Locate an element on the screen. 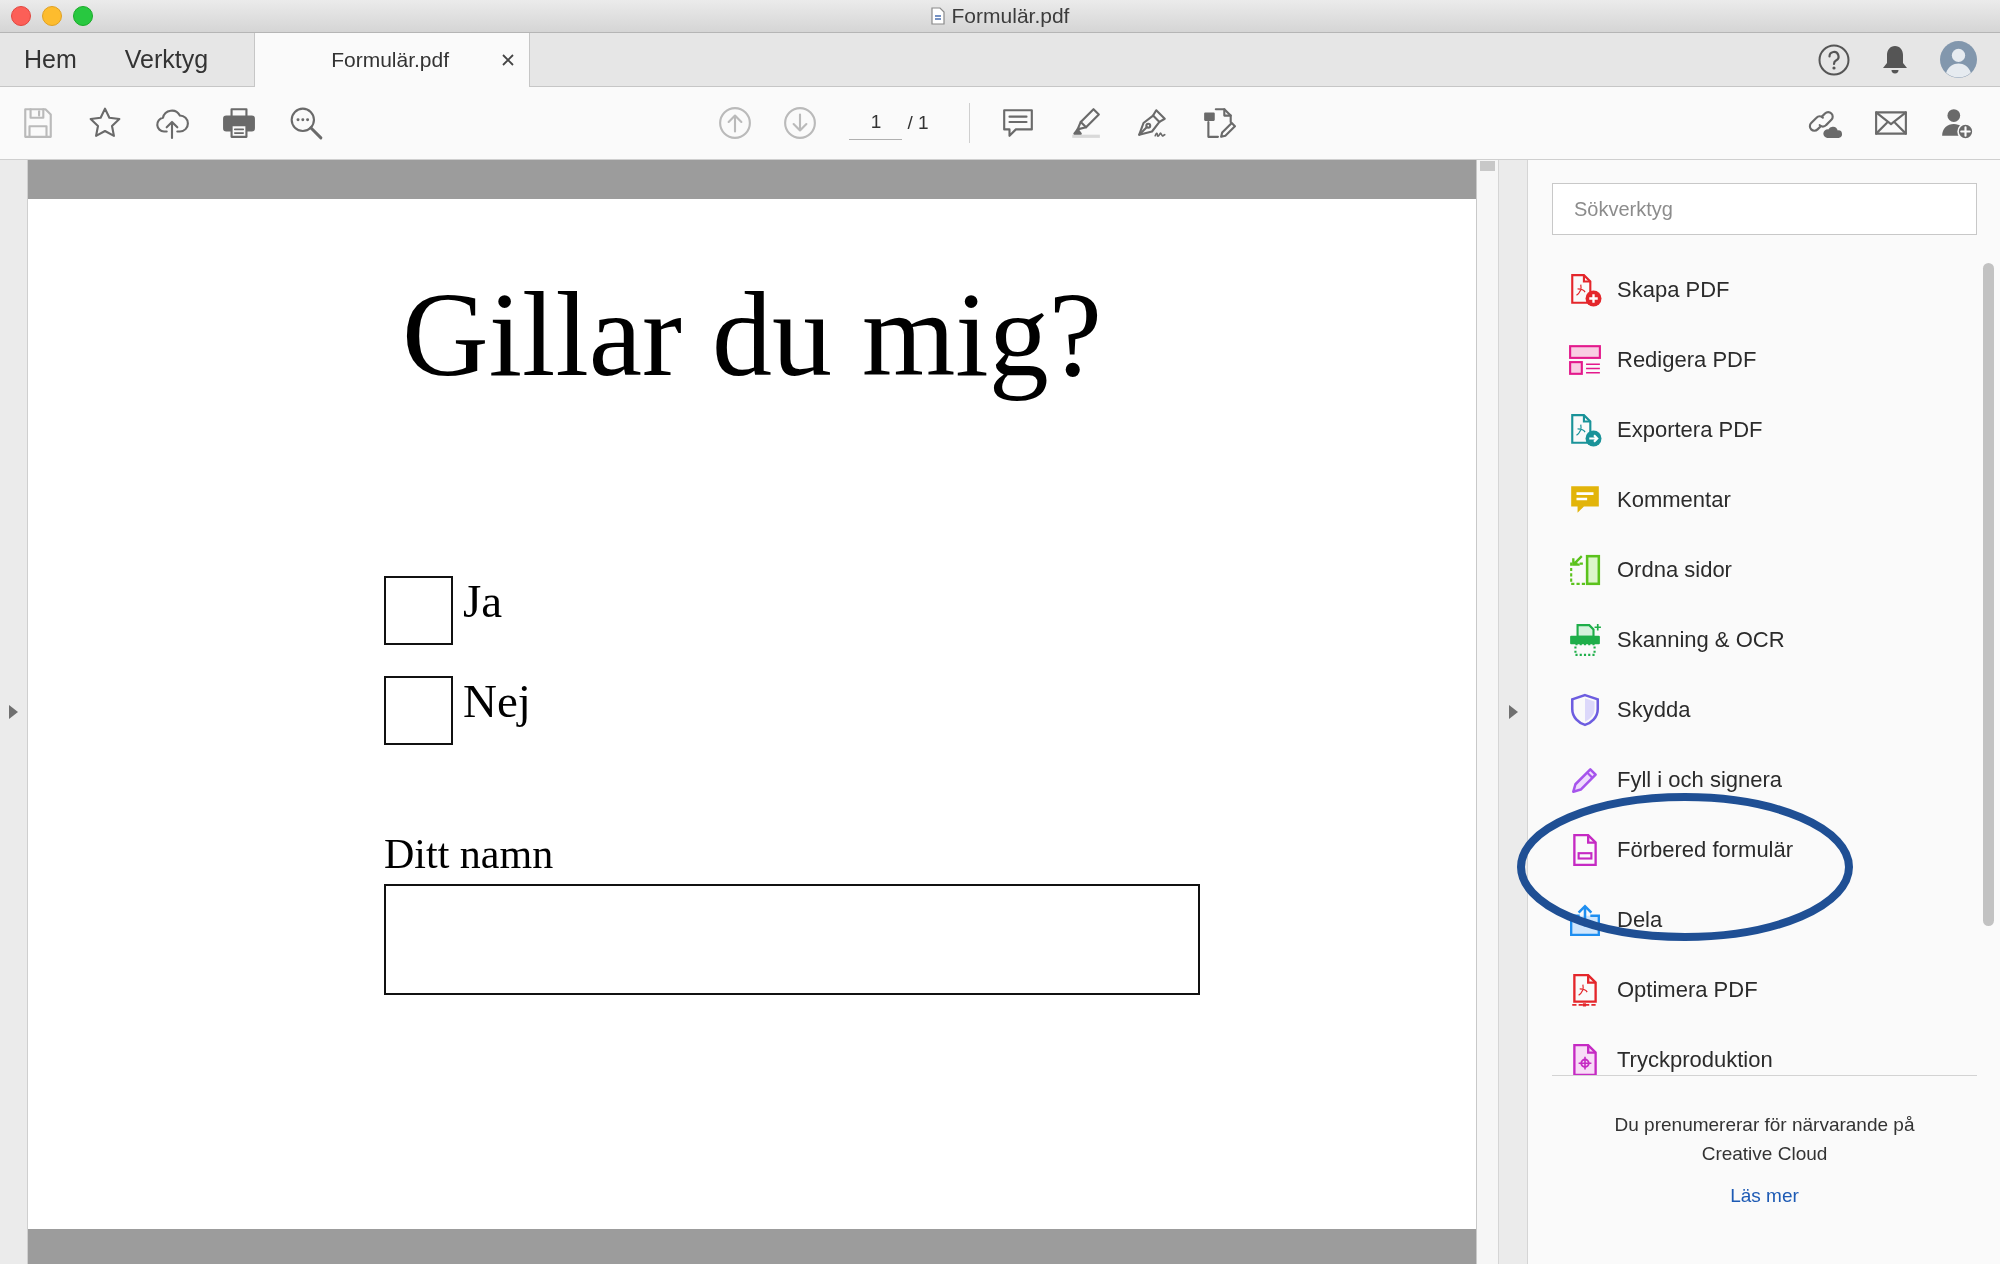  option-label: Nej is located at coordinates (497, 701).